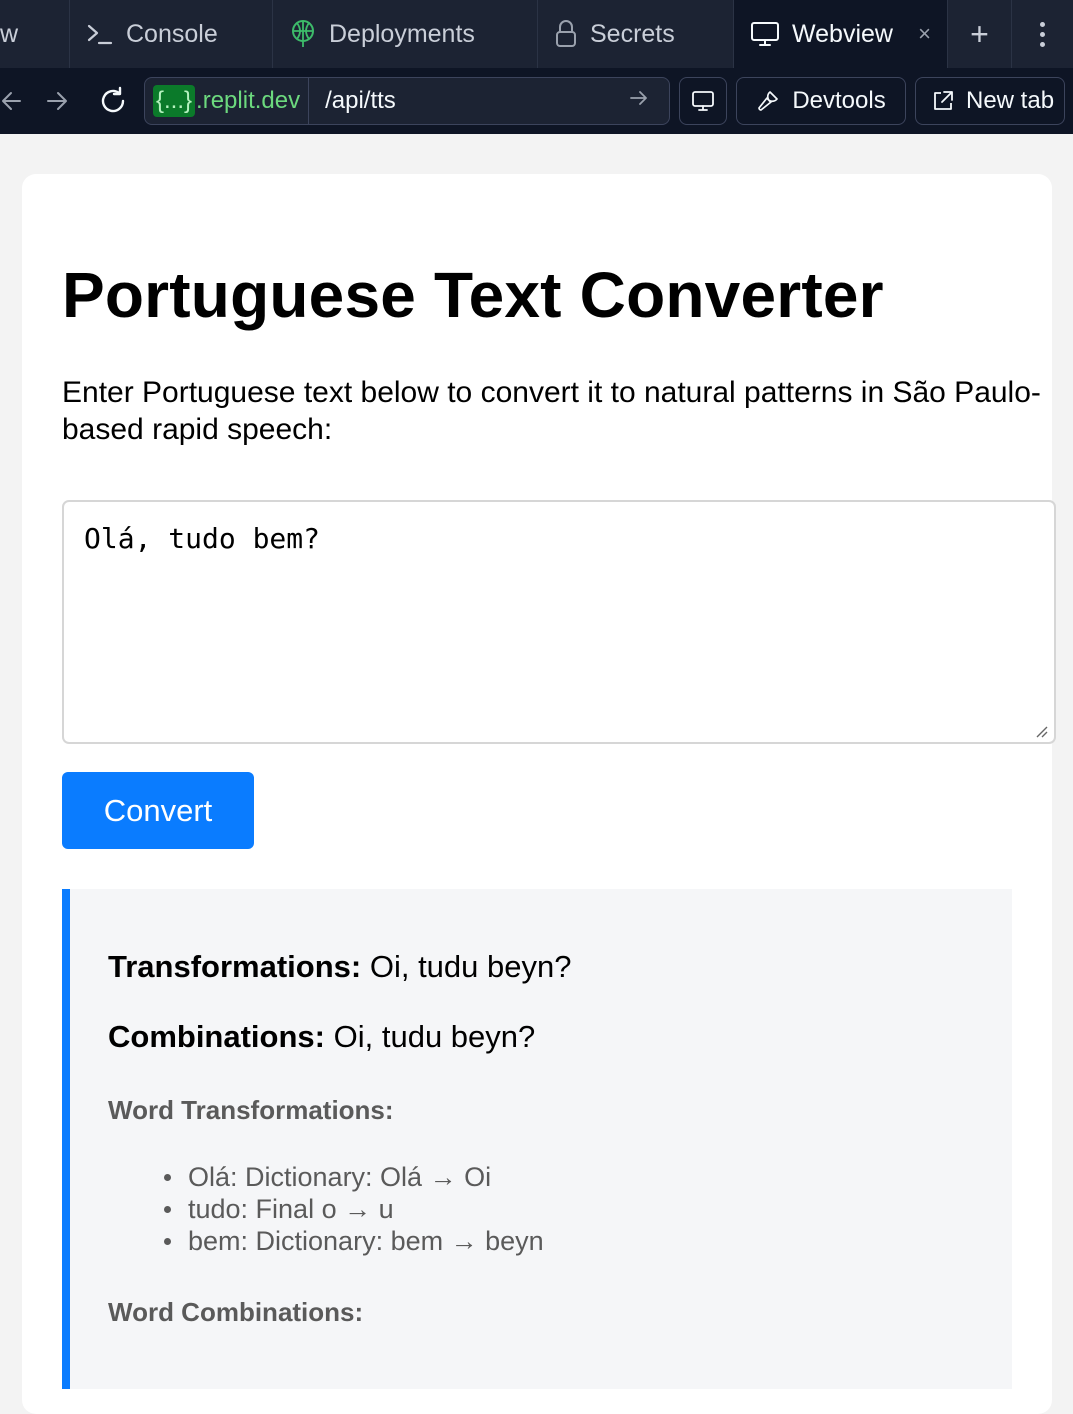  What do you see at coordinates (469, 101) in the screenshot?
I see `url-path-input: /api/tts` at bounding box center [469, 101].